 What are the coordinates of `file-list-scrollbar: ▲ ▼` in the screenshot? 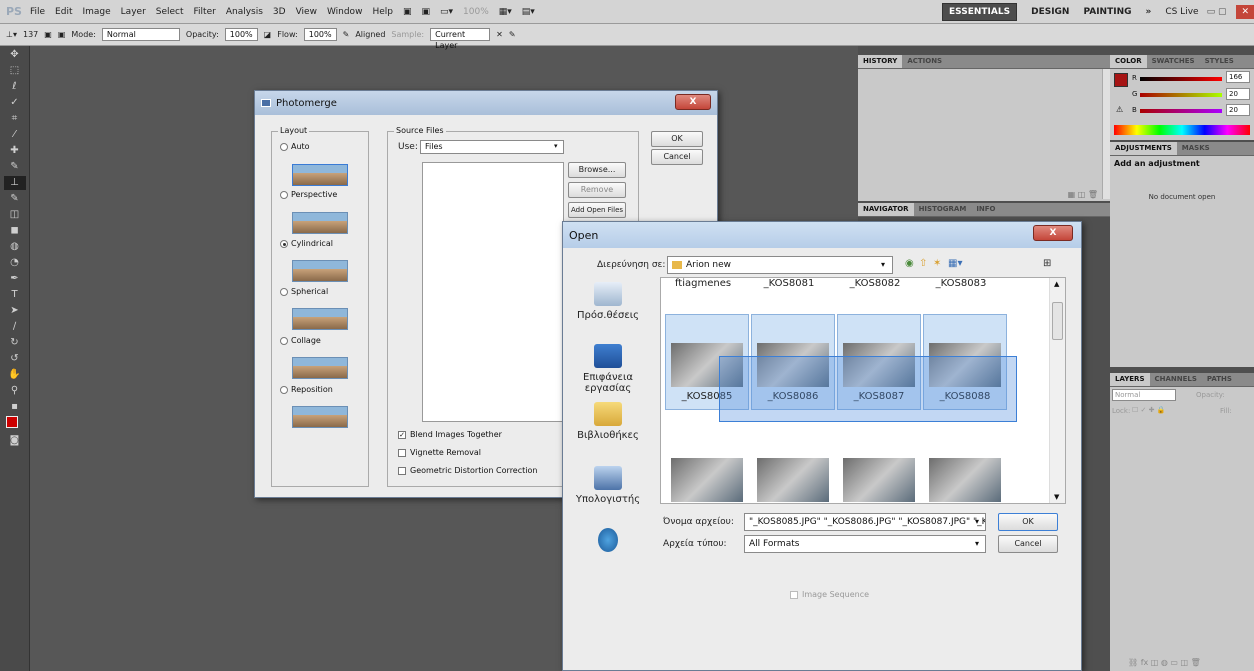 It's located at (1057, 390).